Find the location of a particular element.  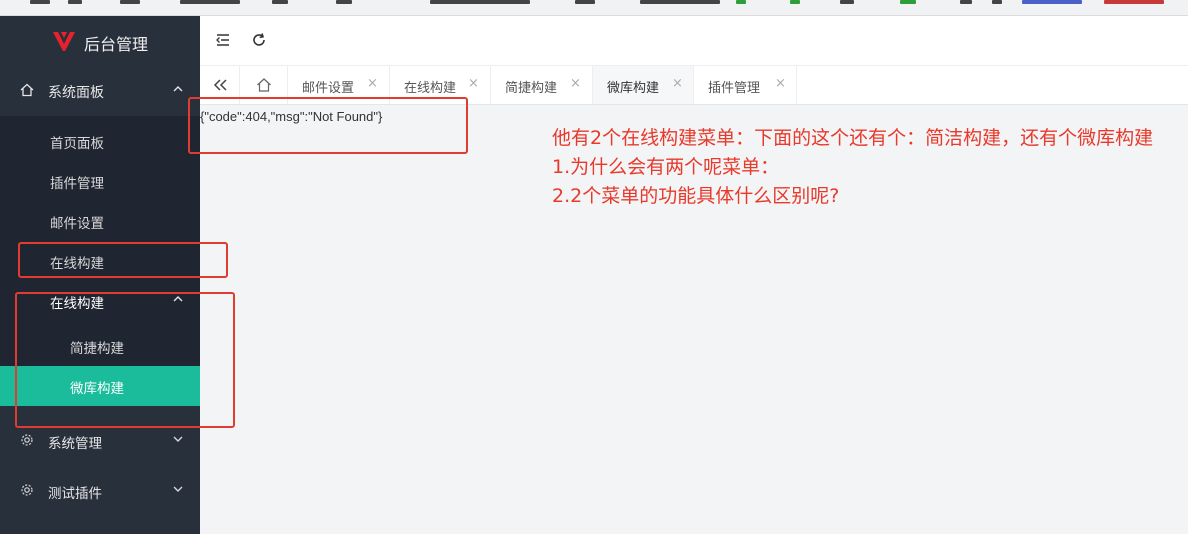

sidebar-item-label: 插件管理 is located at coordinates (77, 184).